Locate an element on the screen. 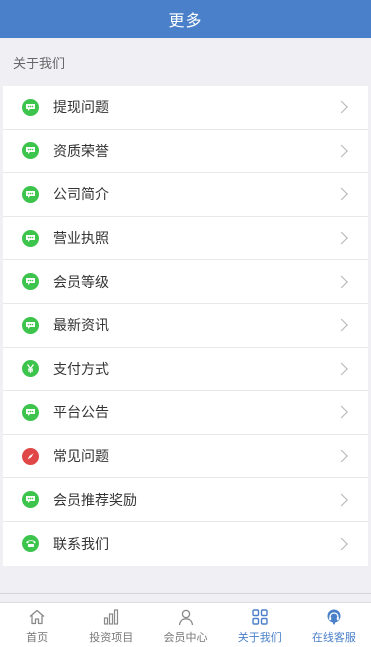  menu-item-label: 平台公告 is located at coordinates (81, 413).